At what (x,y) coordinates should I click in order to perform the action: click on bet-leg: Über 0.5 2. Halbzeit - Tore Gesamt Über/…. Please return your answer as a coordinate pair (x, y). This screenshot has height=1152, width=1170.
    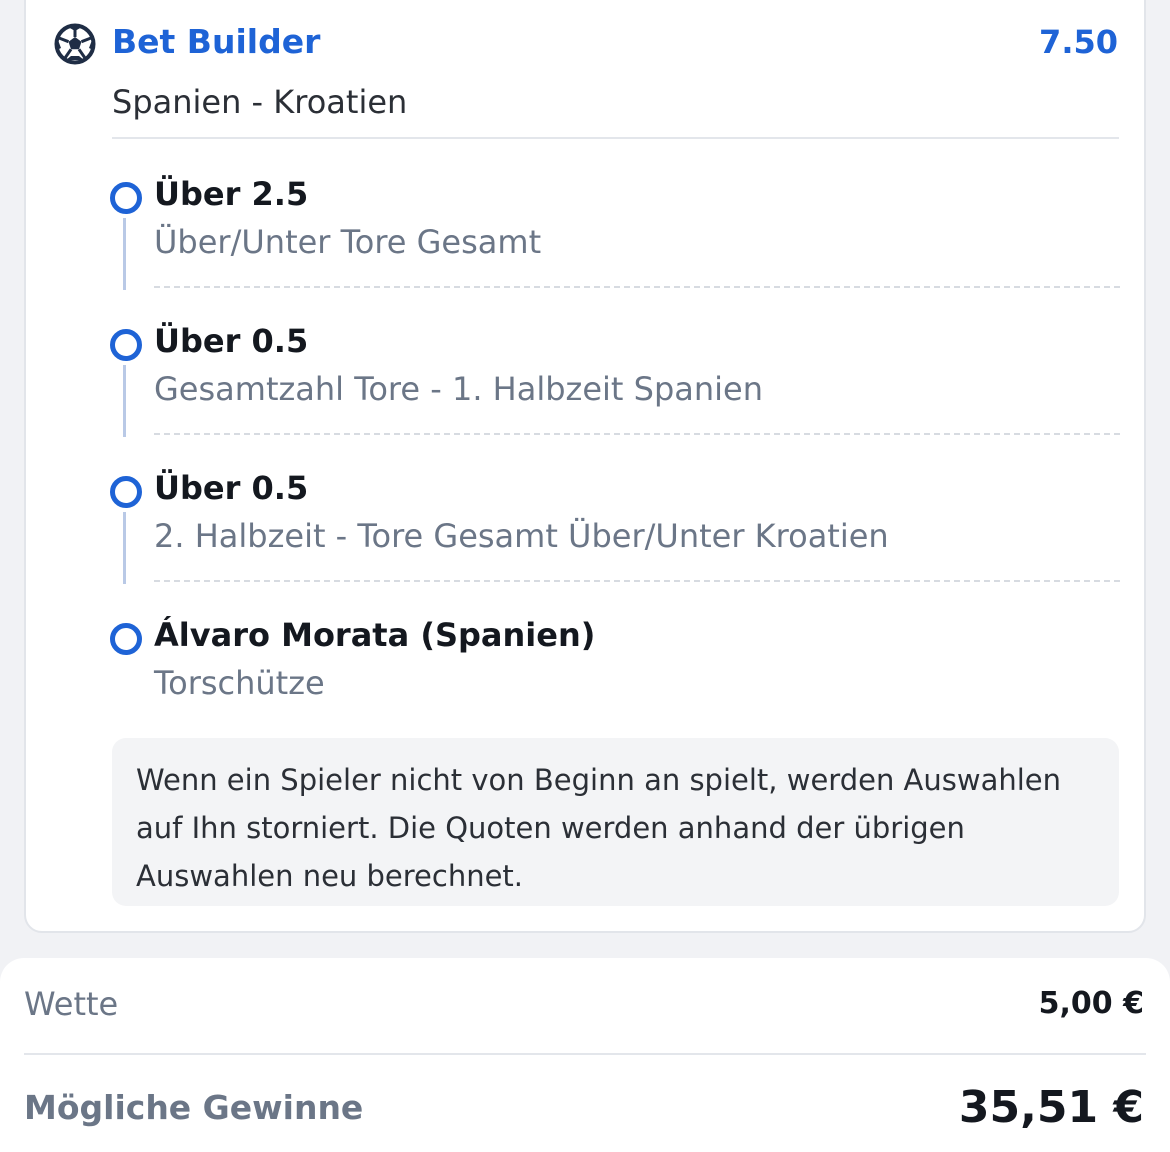
    Looking at the image, I should click on (615, 535).